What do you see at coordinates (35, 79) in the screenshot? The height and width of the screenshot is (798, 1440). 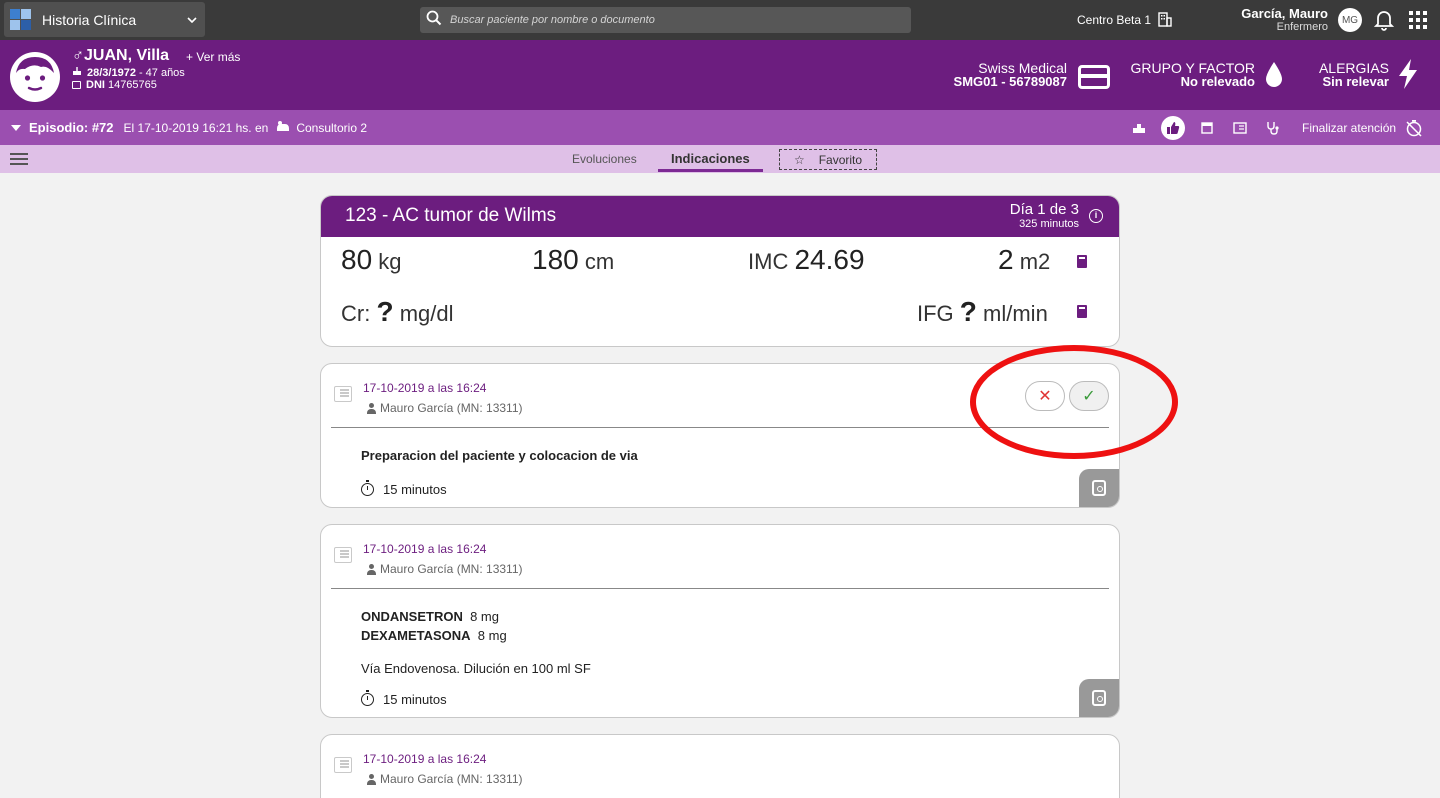 I see `patient-avatar-icon` at bounding box center [35, 79].